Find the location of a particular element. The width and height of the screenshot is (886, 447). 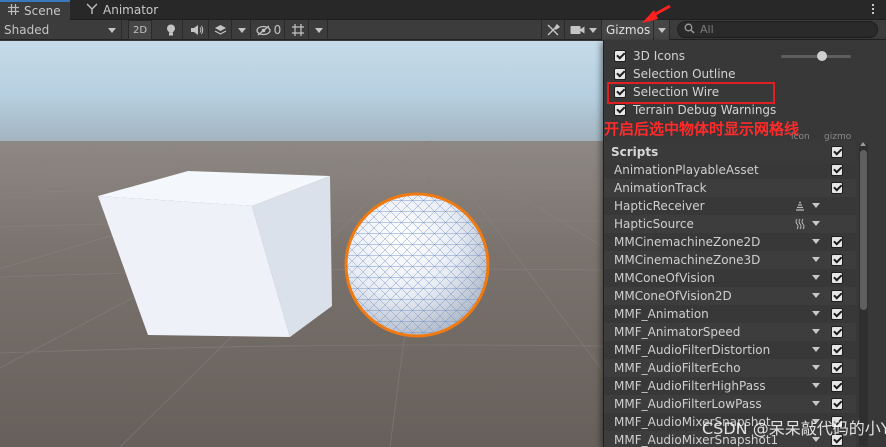

tools-icon is located at coordinates (553, 30).